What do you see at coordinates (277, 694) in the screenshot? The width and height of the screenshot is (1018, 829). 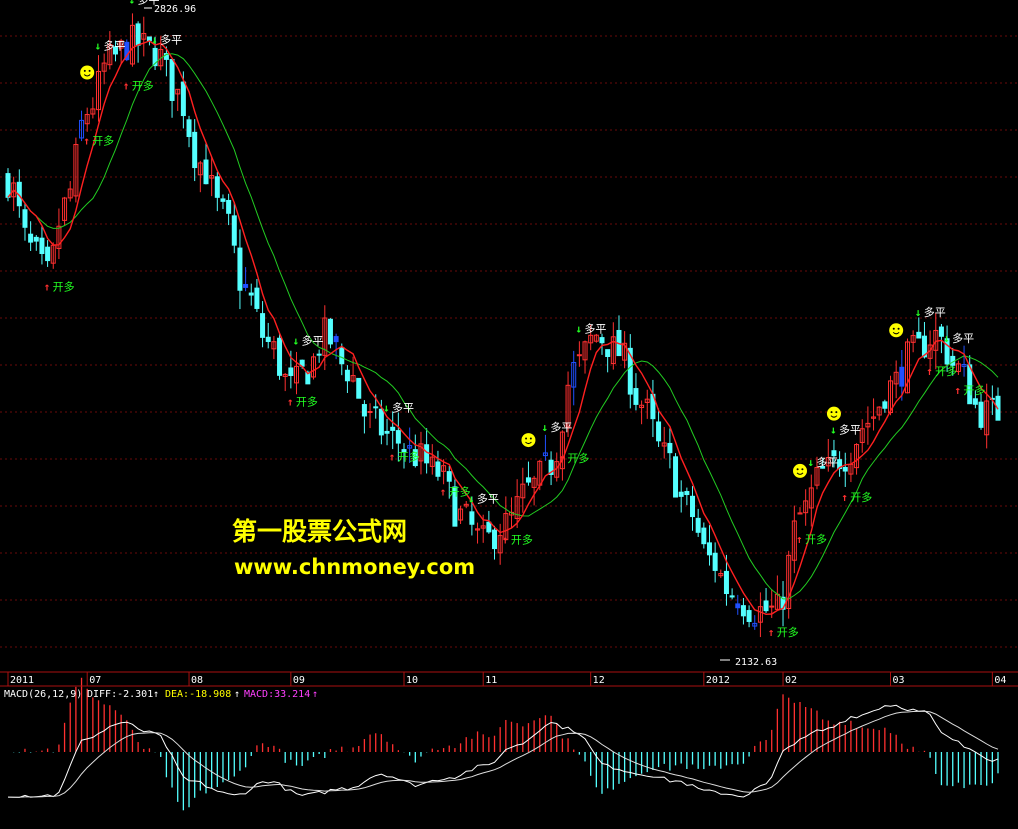 I see `macd-value: MACD:33.214` at bounding box center [277, 694].